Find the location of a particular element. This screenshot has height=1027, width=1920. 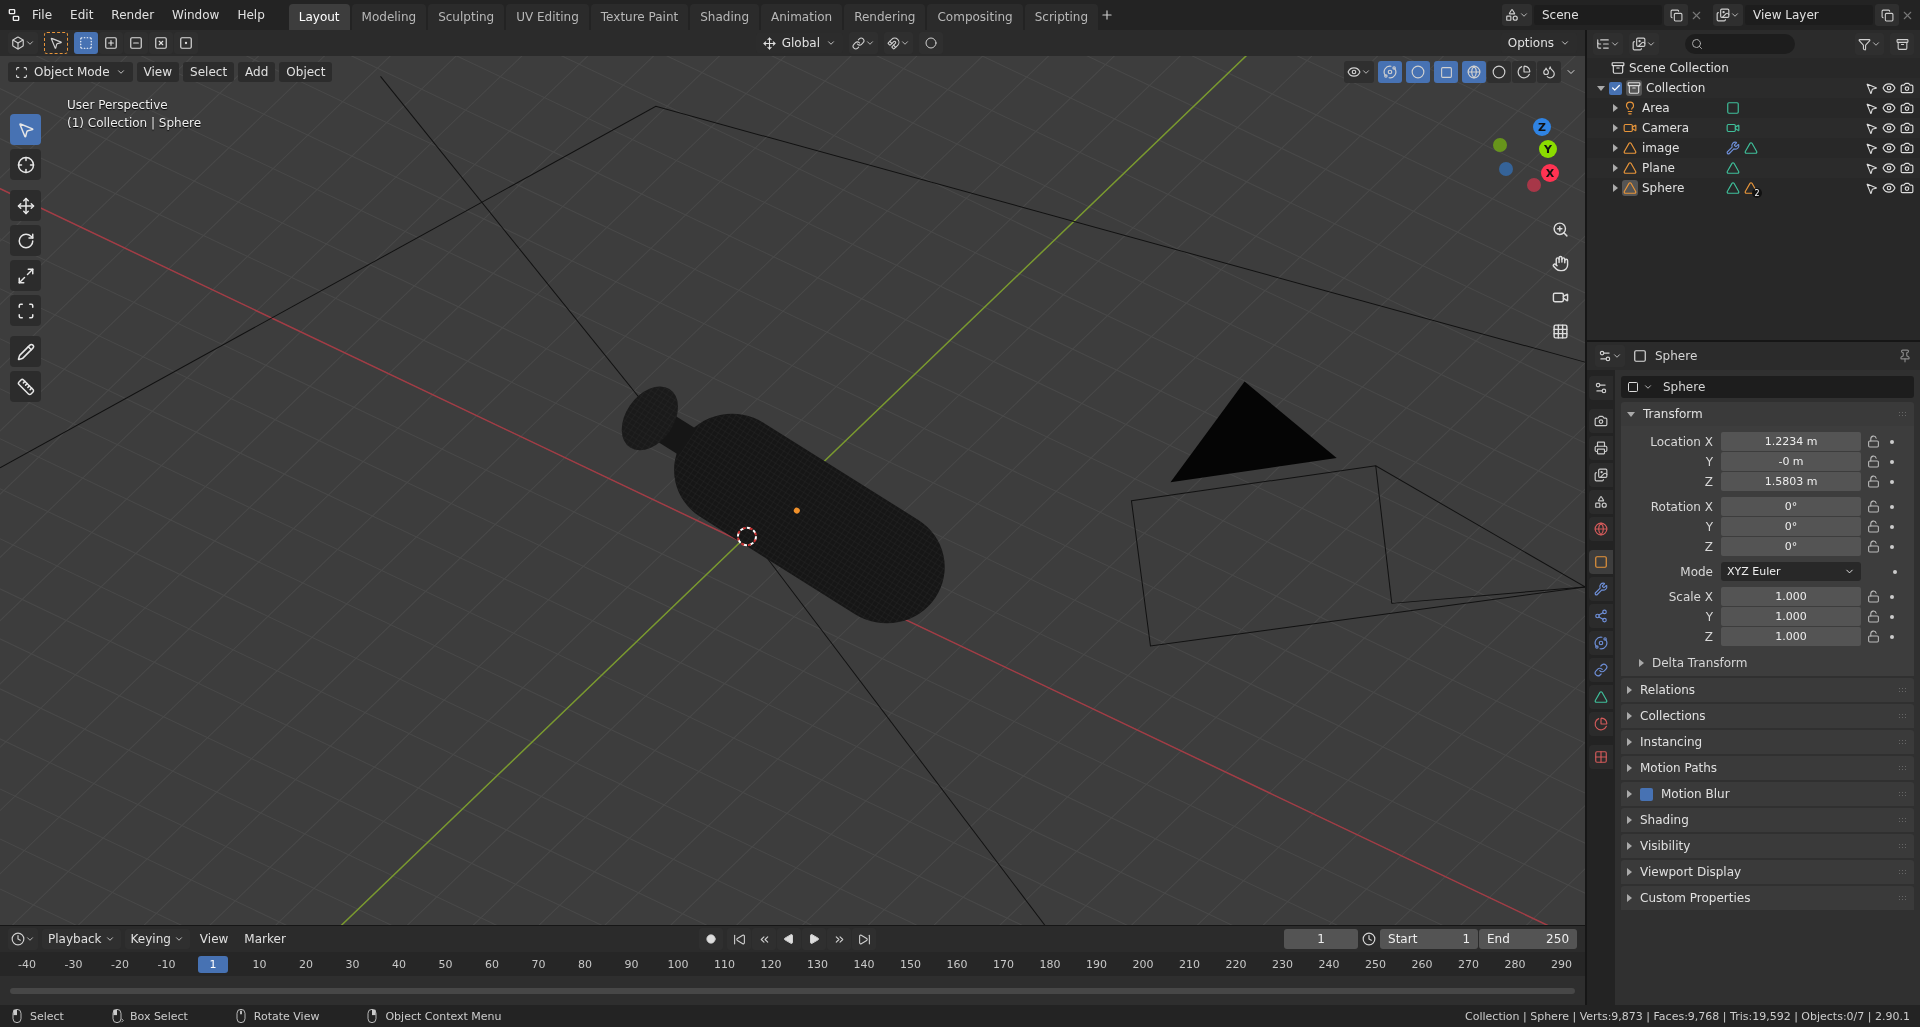

viewport-menu: Select is located at coordinates (209, 72).